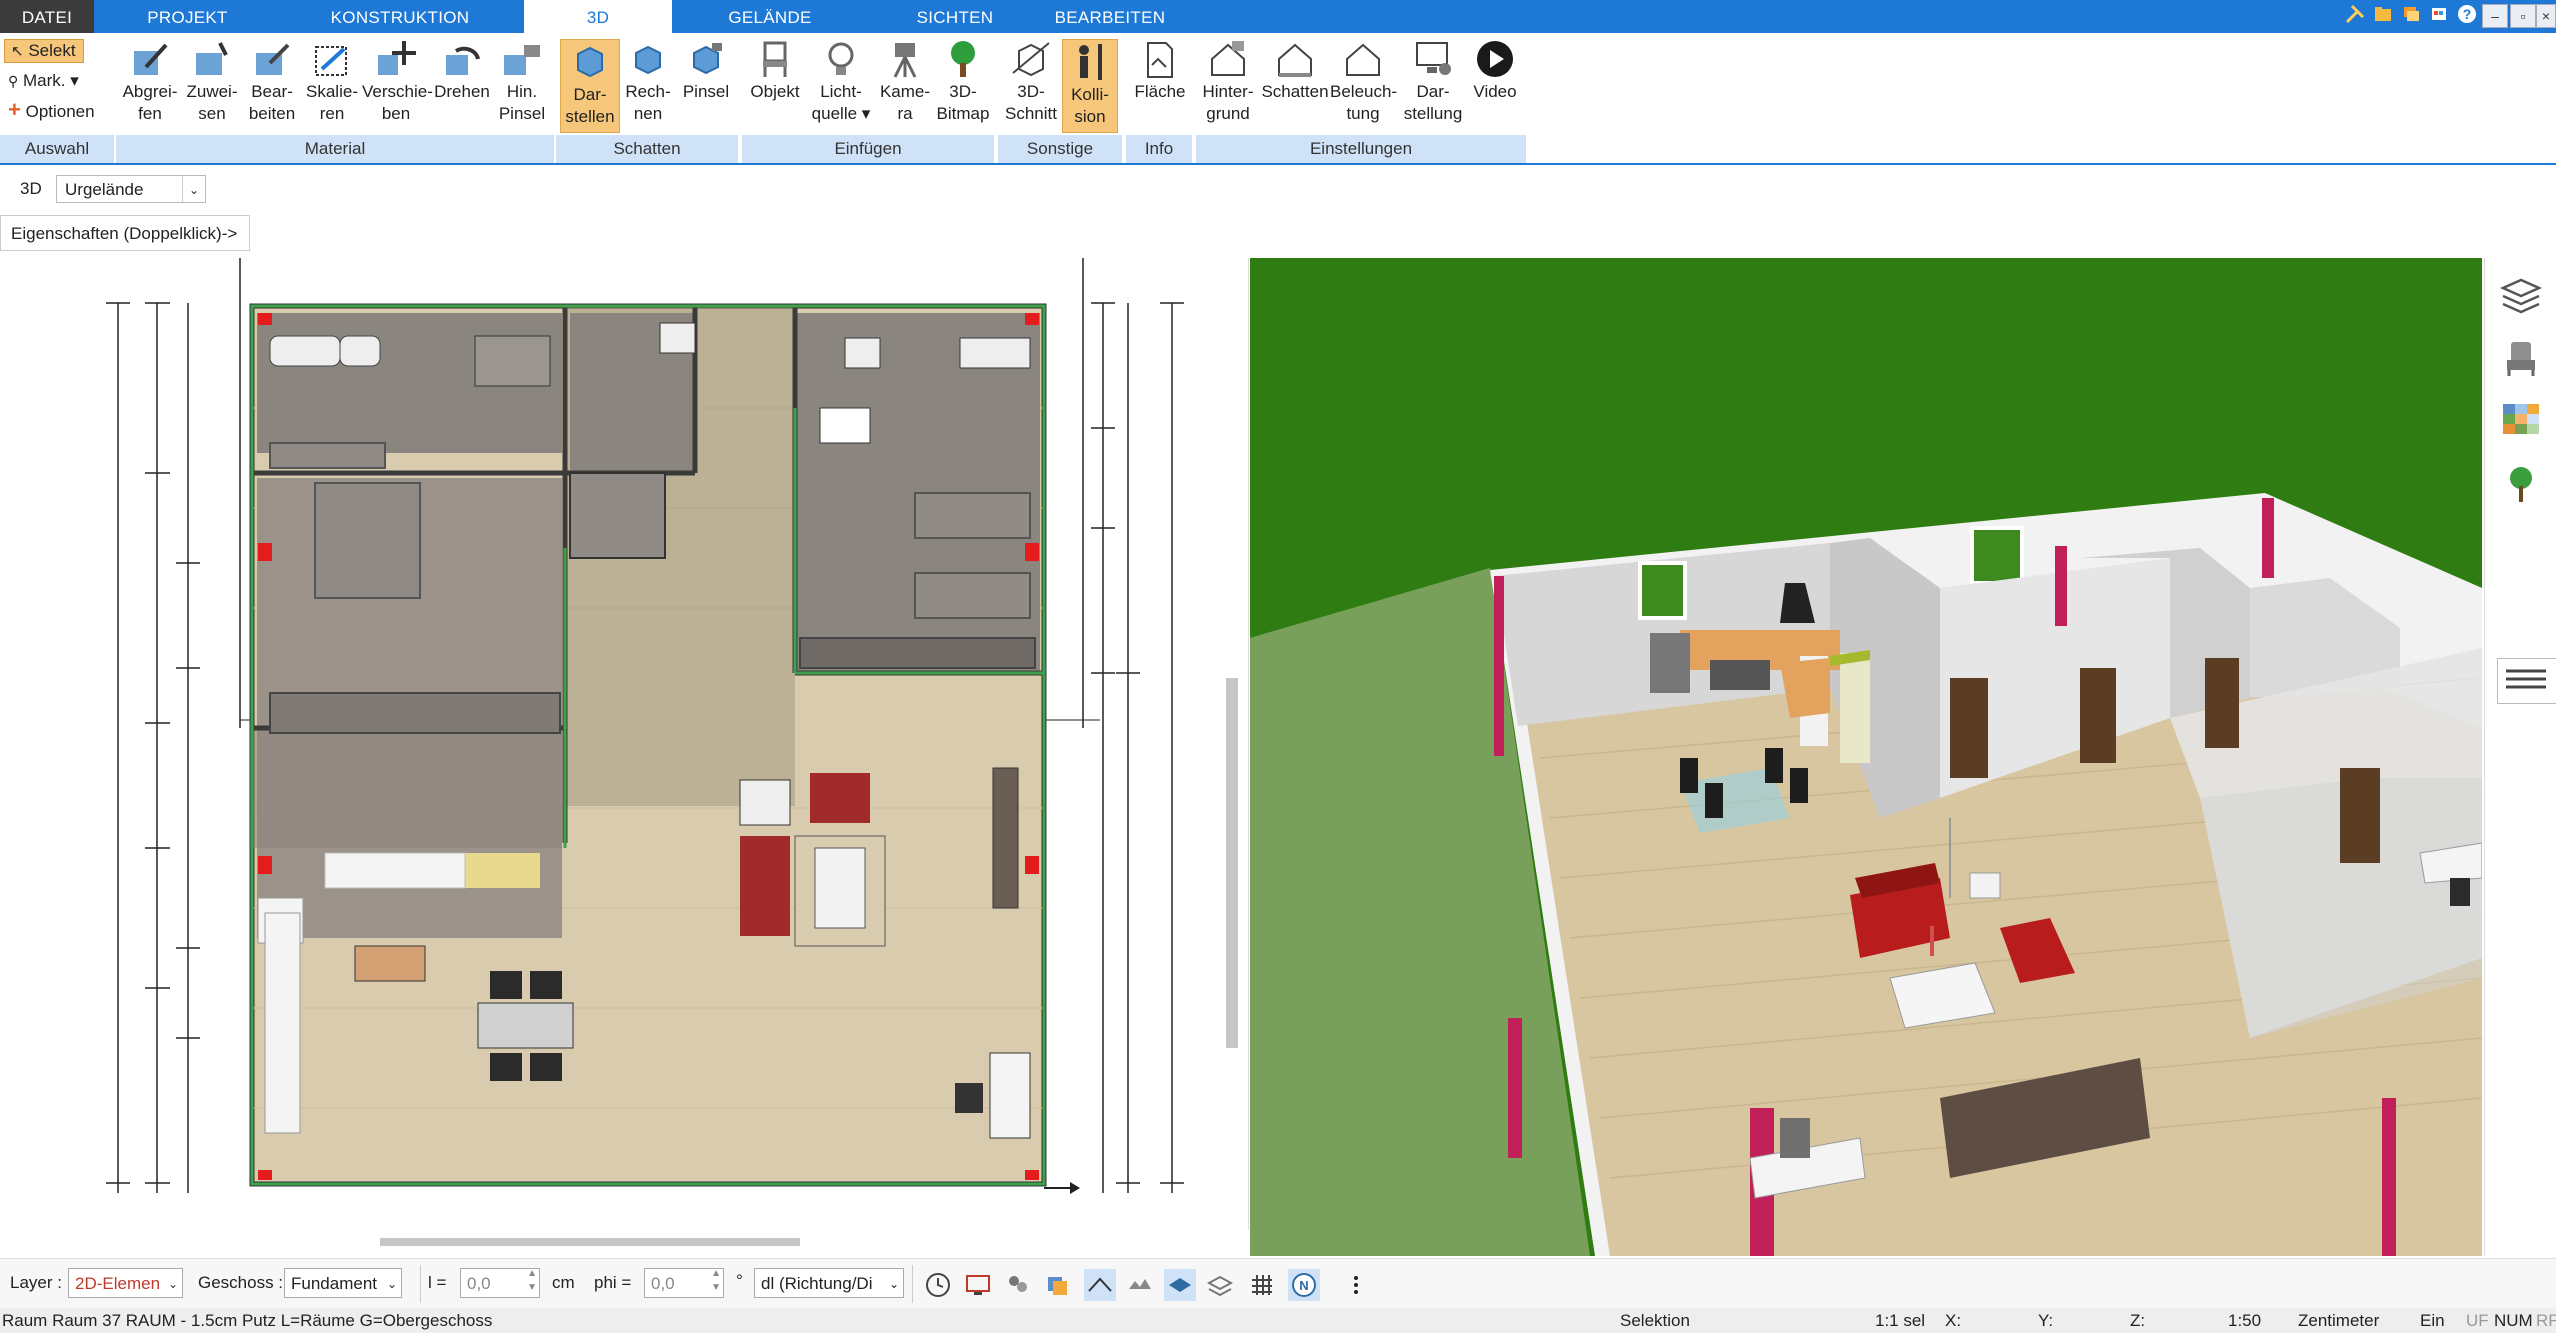  What do you see at coordinates (479, 1283) in the screenshot?
I see `l-value: 0,0` at bounding box center [479, 1283].